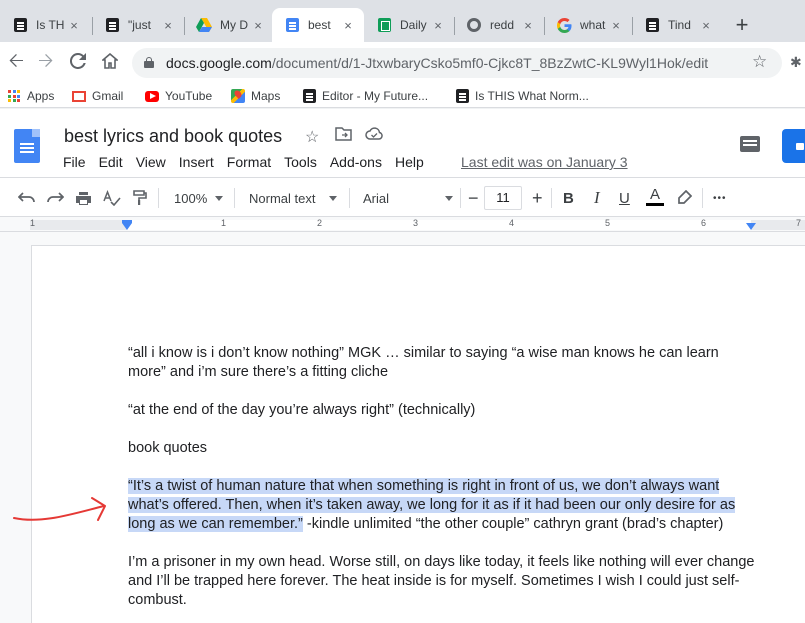 Image resolution: width=805 pixels, height=623 pixels. What do you see at coordinates (112, 198) in the screenshot?
I see `spellcheck-button` at bounding box center [112, 198].